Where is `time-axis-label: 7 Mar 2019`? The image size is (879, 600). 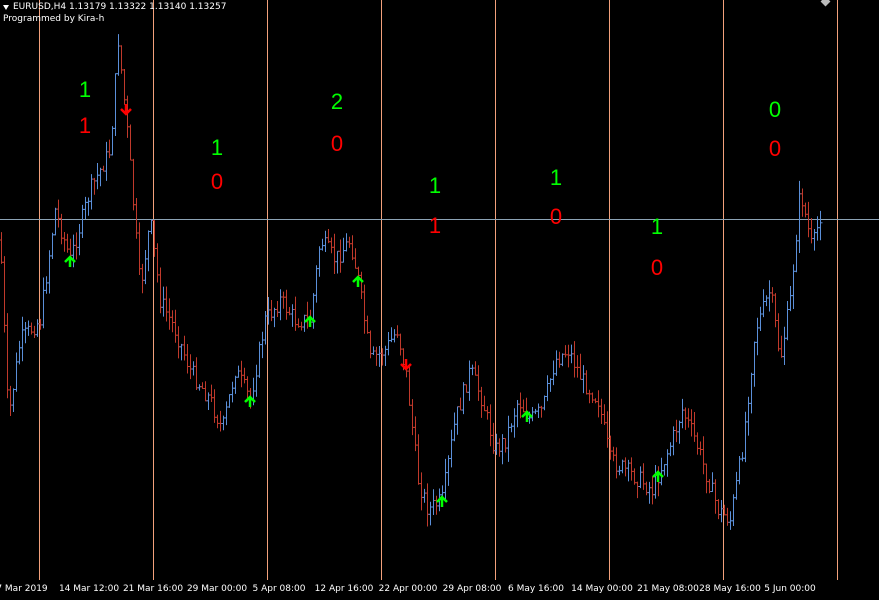 time-axis-label: 7 Mar 2019 is located at coordinates (24, 589).